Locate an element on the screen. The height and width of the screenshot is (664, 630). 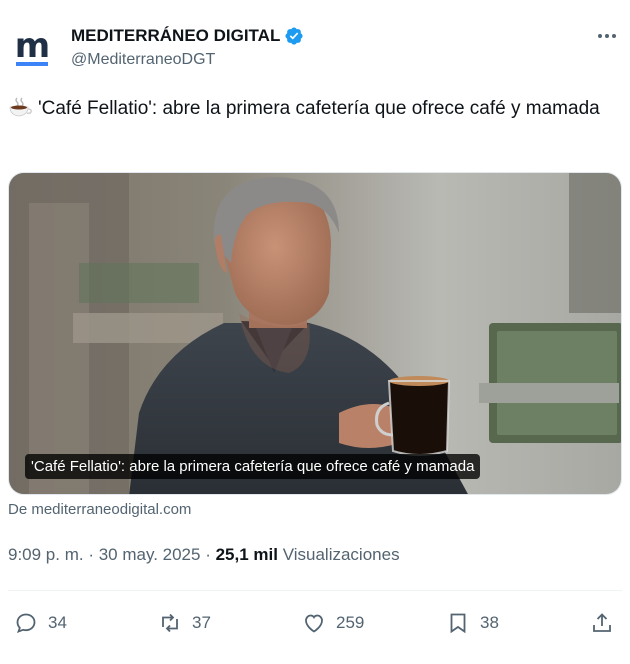
reply-button: 34 is located at coordinates (40, 623).